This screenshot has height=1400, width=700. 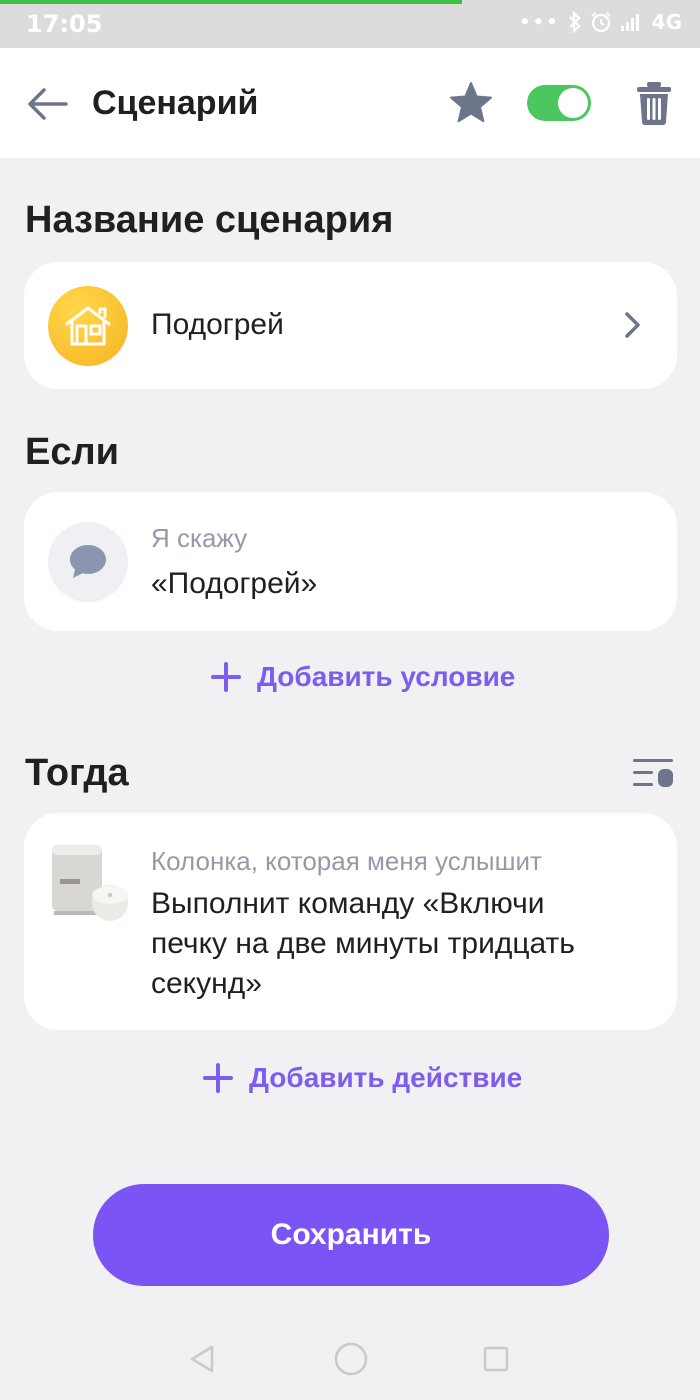 I want to click on trash-icon, so click(x=654, y=103).